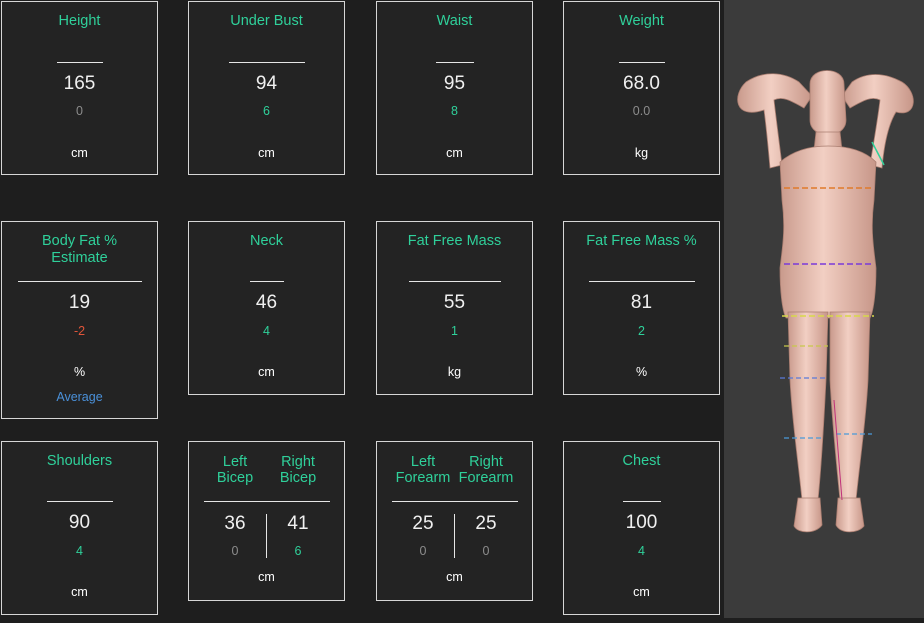 Image resolution: width=924 pixels, height=623 pixels. What do you see at coordinates (298, 462) in the screenshot?
I see `right-bicep-title: Right` at bounding box center [298, 462].